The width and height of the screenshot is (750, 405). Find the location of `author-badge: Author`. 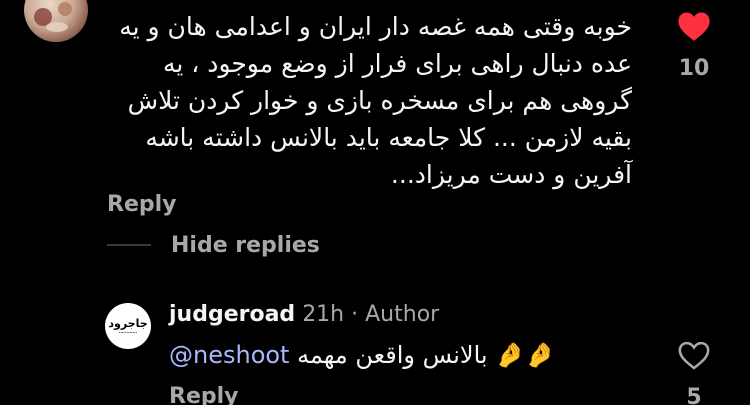

author-badge: Author is located at coordinates (402, 314).